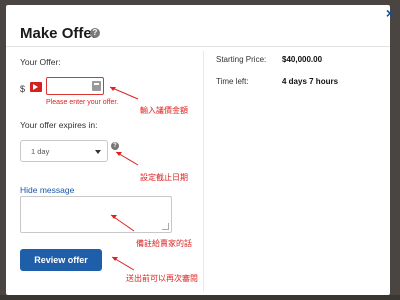 This screenshot has height=300, width=400. Describe the element at coordinates (162, 278) in the screenshot. I see `annotation-review-before-send: 送出前可以再次審閱` at that location.